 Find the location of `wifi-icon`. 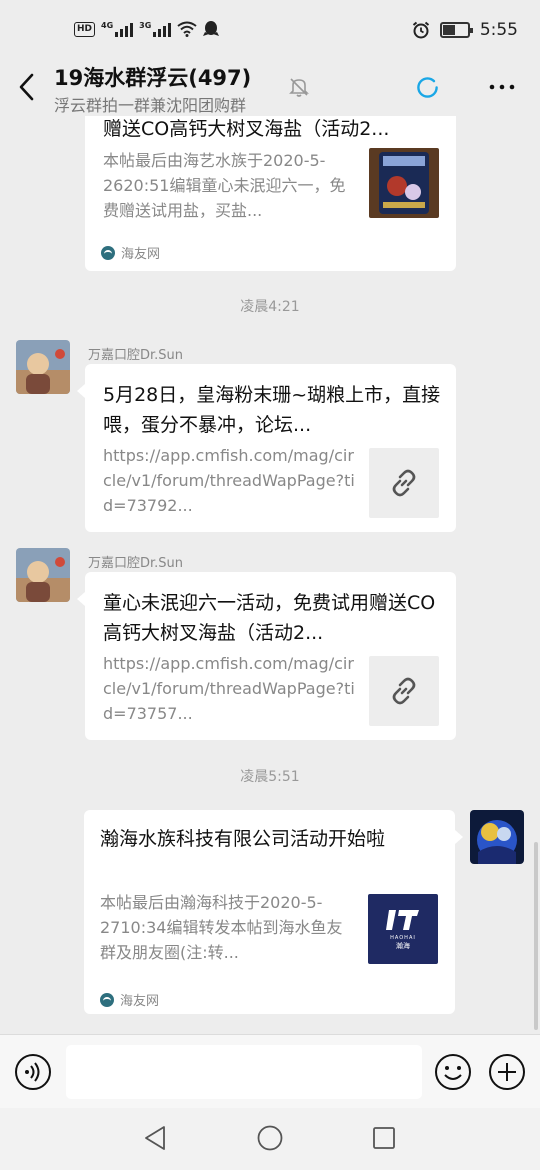

wifi-icon is located at coordinates (187, 29).